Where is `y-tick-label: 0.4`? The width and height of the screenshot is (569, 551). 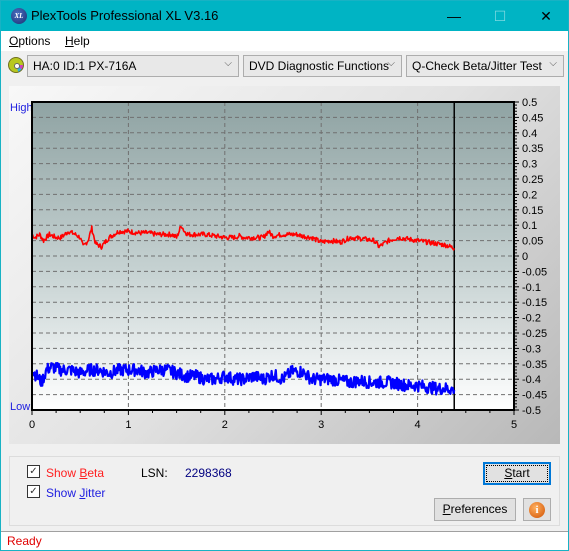 y-tick-label: 0.4 is located at coordinates (529, 134).